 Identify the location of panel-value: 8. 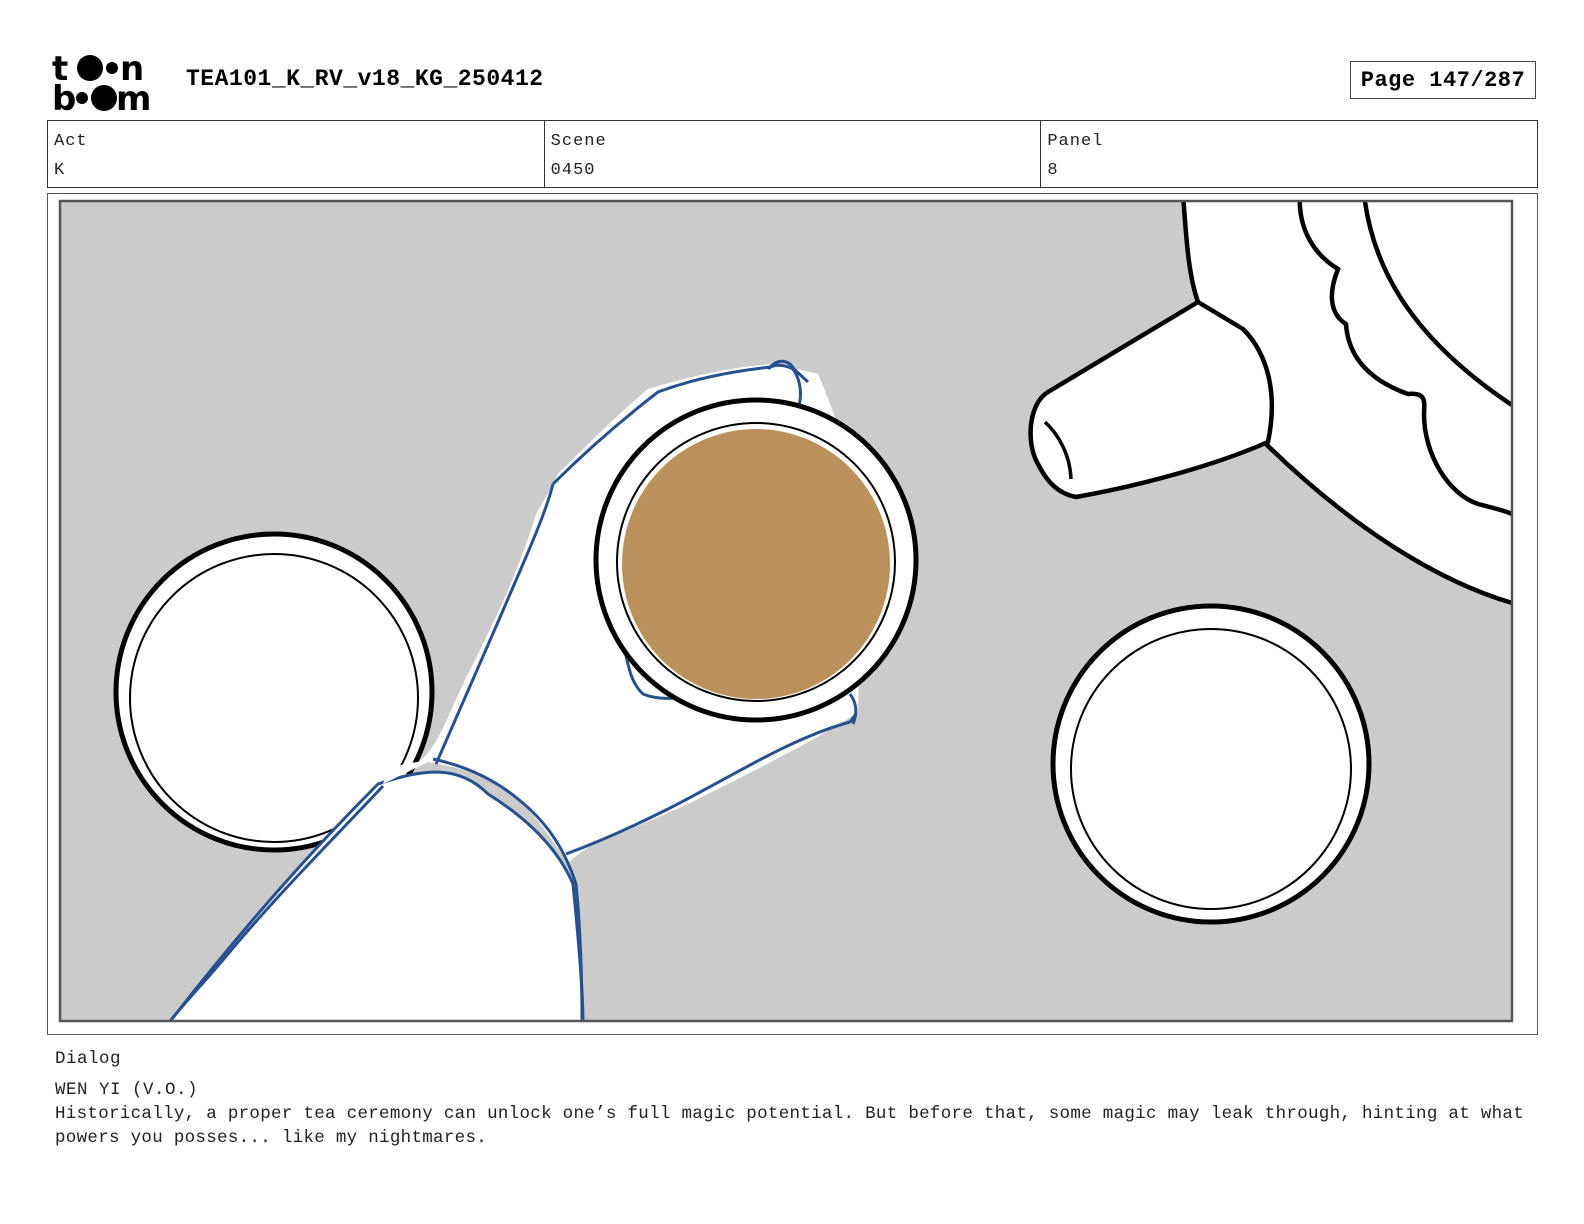
(1053, 170).